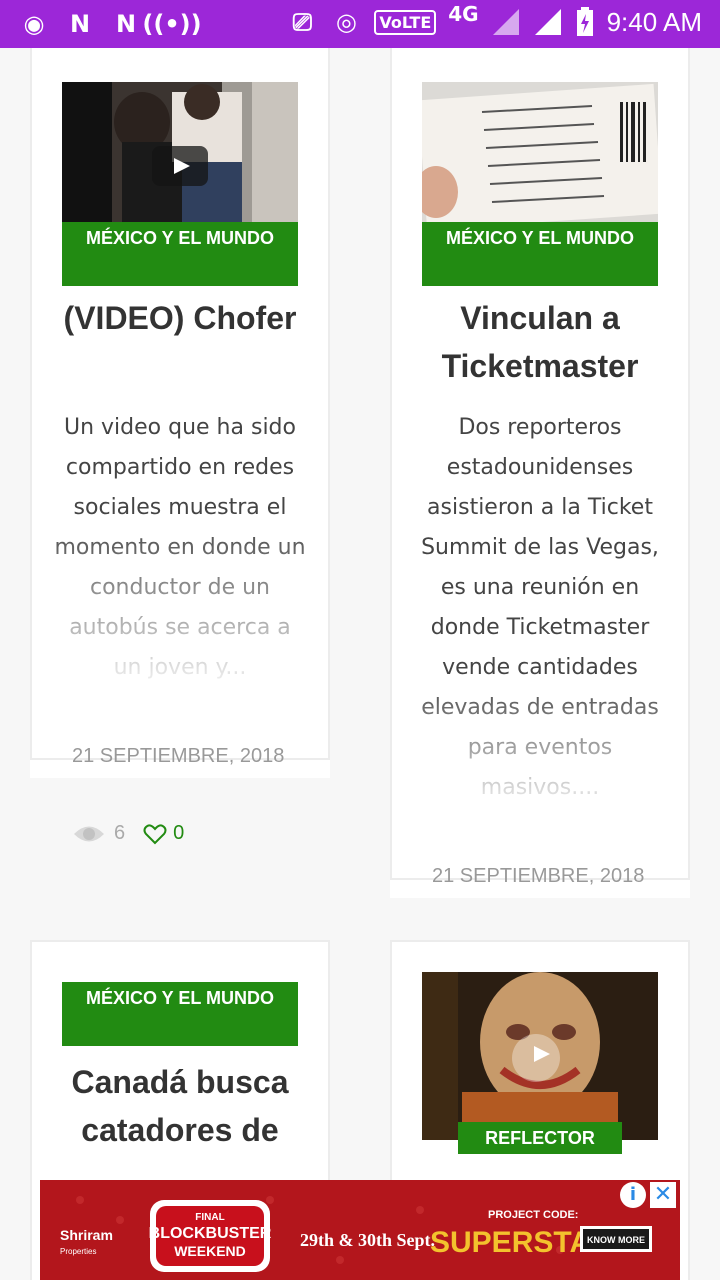 This screenshot has width=720, height=1280. What do you see at coordinates (180, 318) in the screenshot?
I see `article-title: (VIDEO) Chofer` at bounding box center [180, 318].